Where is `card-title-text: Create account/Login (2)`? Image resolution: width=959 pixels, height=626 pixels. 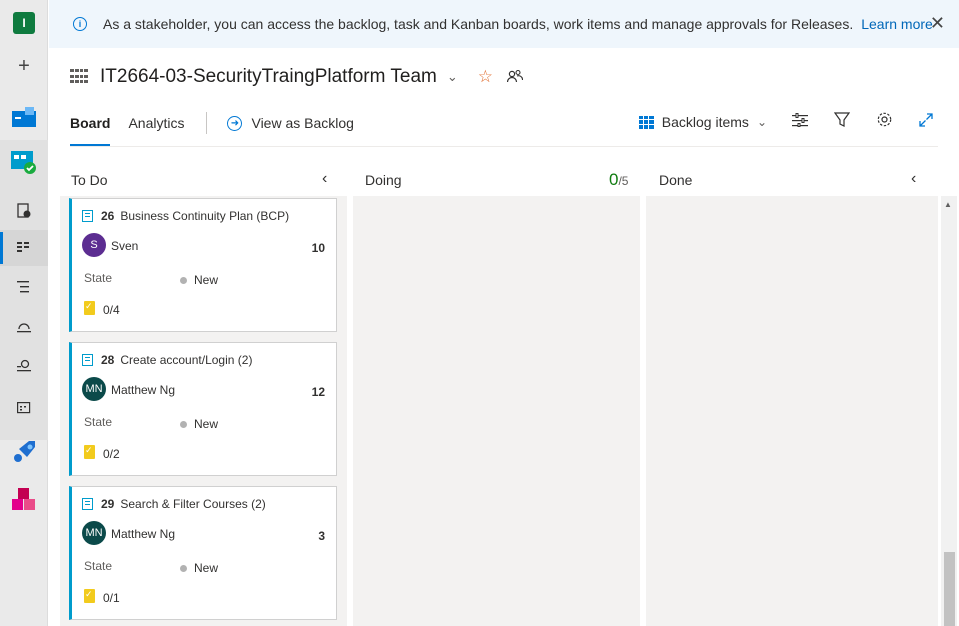 card-title-text: Create account/Login (2) is located at coordinates (186, 360).